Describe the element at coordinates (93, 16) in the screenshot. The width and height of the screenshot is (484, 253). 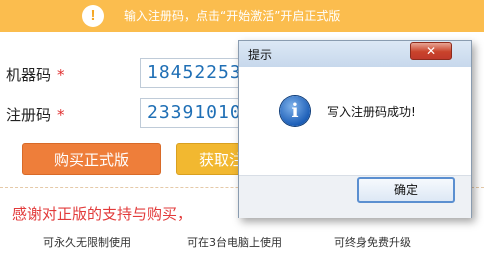
I see `exclamation-icon: !` at that location.